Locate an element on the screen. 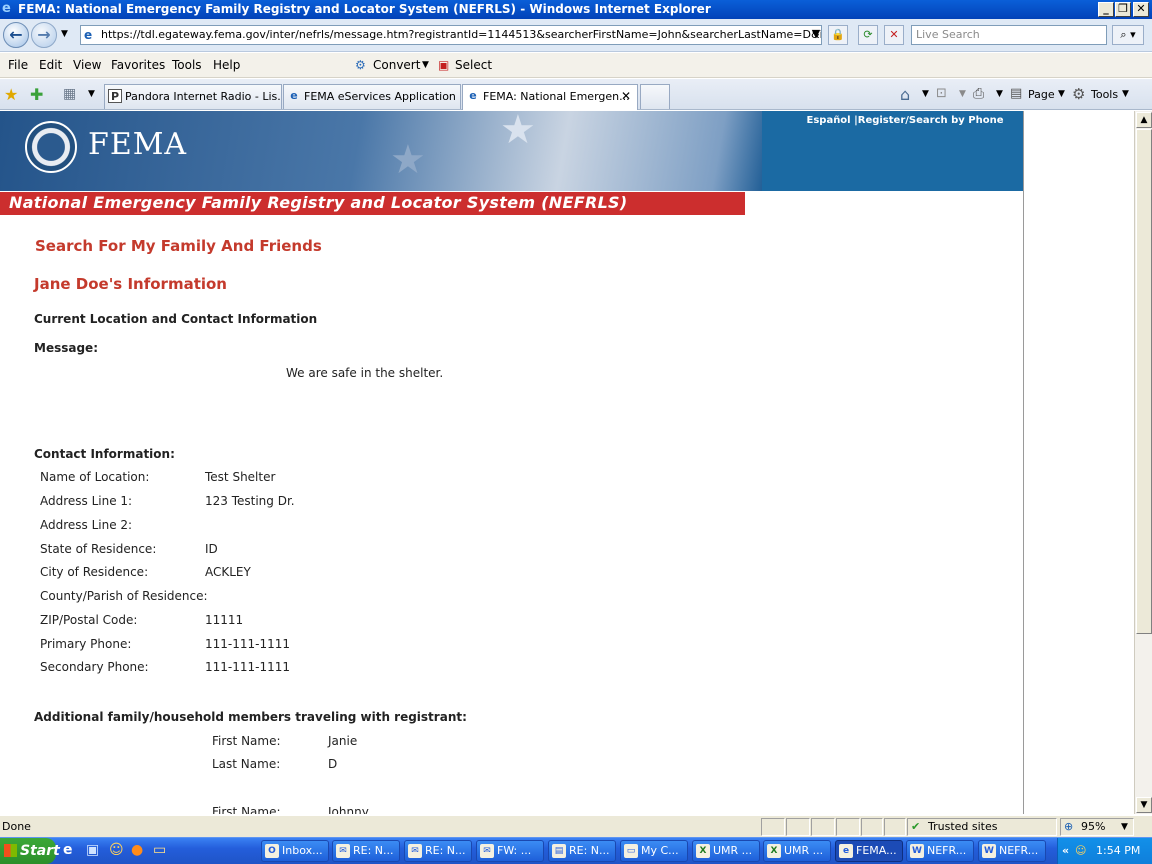 The image size is (1152, 864). contact-label: Address Line 2: is located at coordinates (86, 525).